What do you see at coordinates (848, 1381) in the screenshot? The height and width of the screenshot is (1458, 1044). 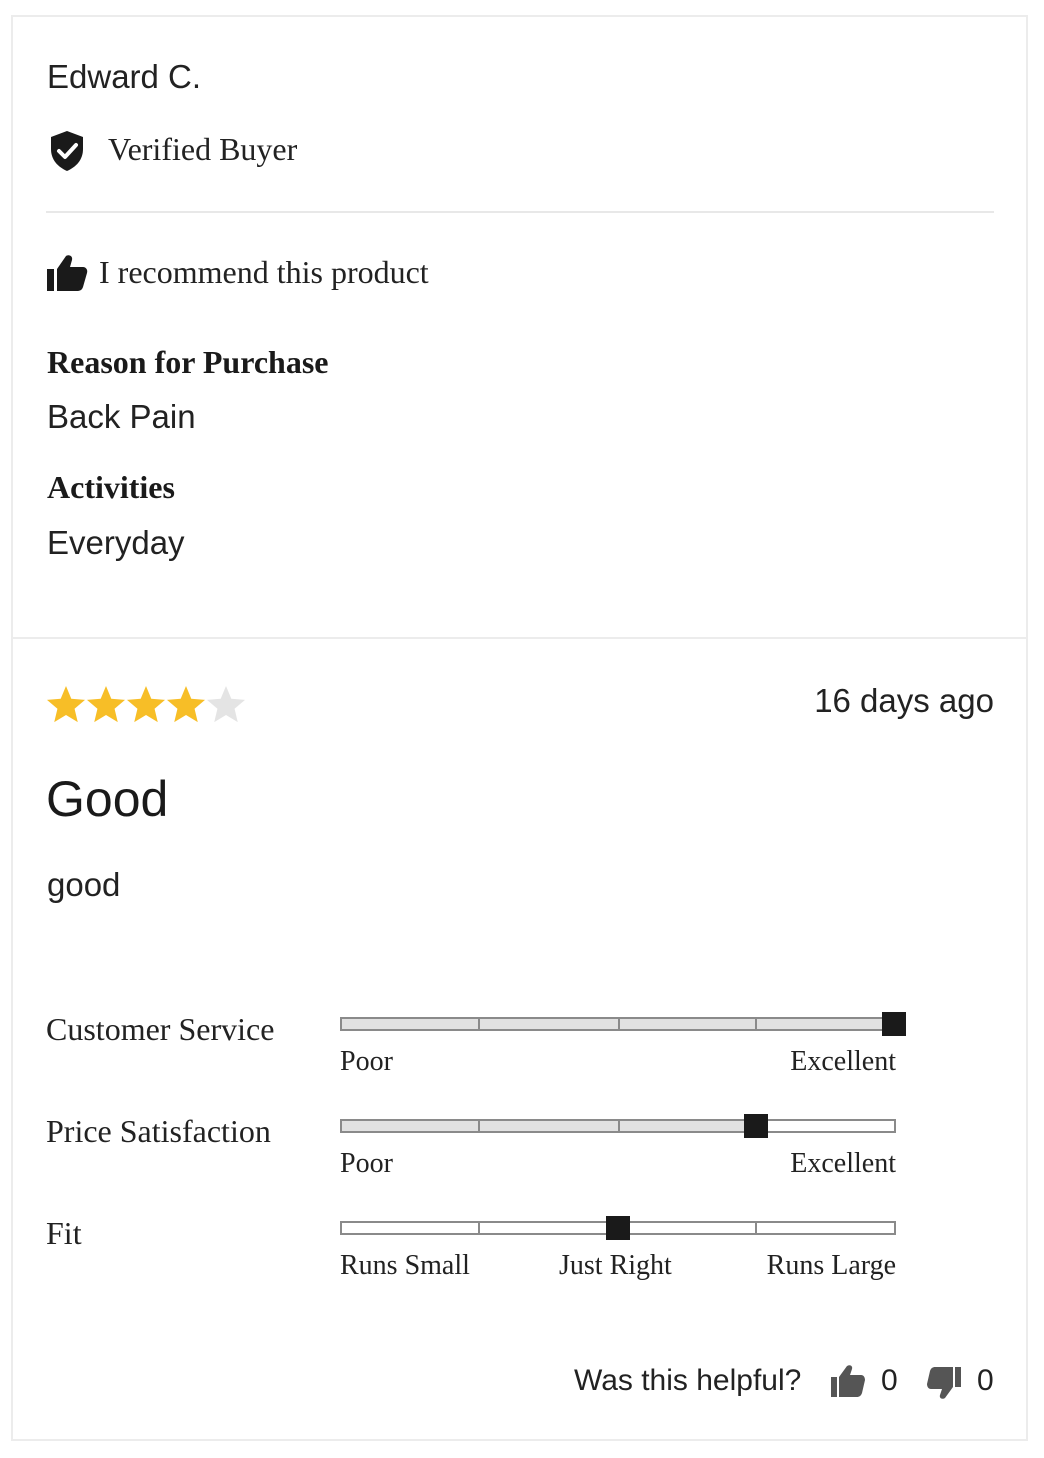 I see `helpful-thumbs-up-icon` at bounding box center [848, 1381].